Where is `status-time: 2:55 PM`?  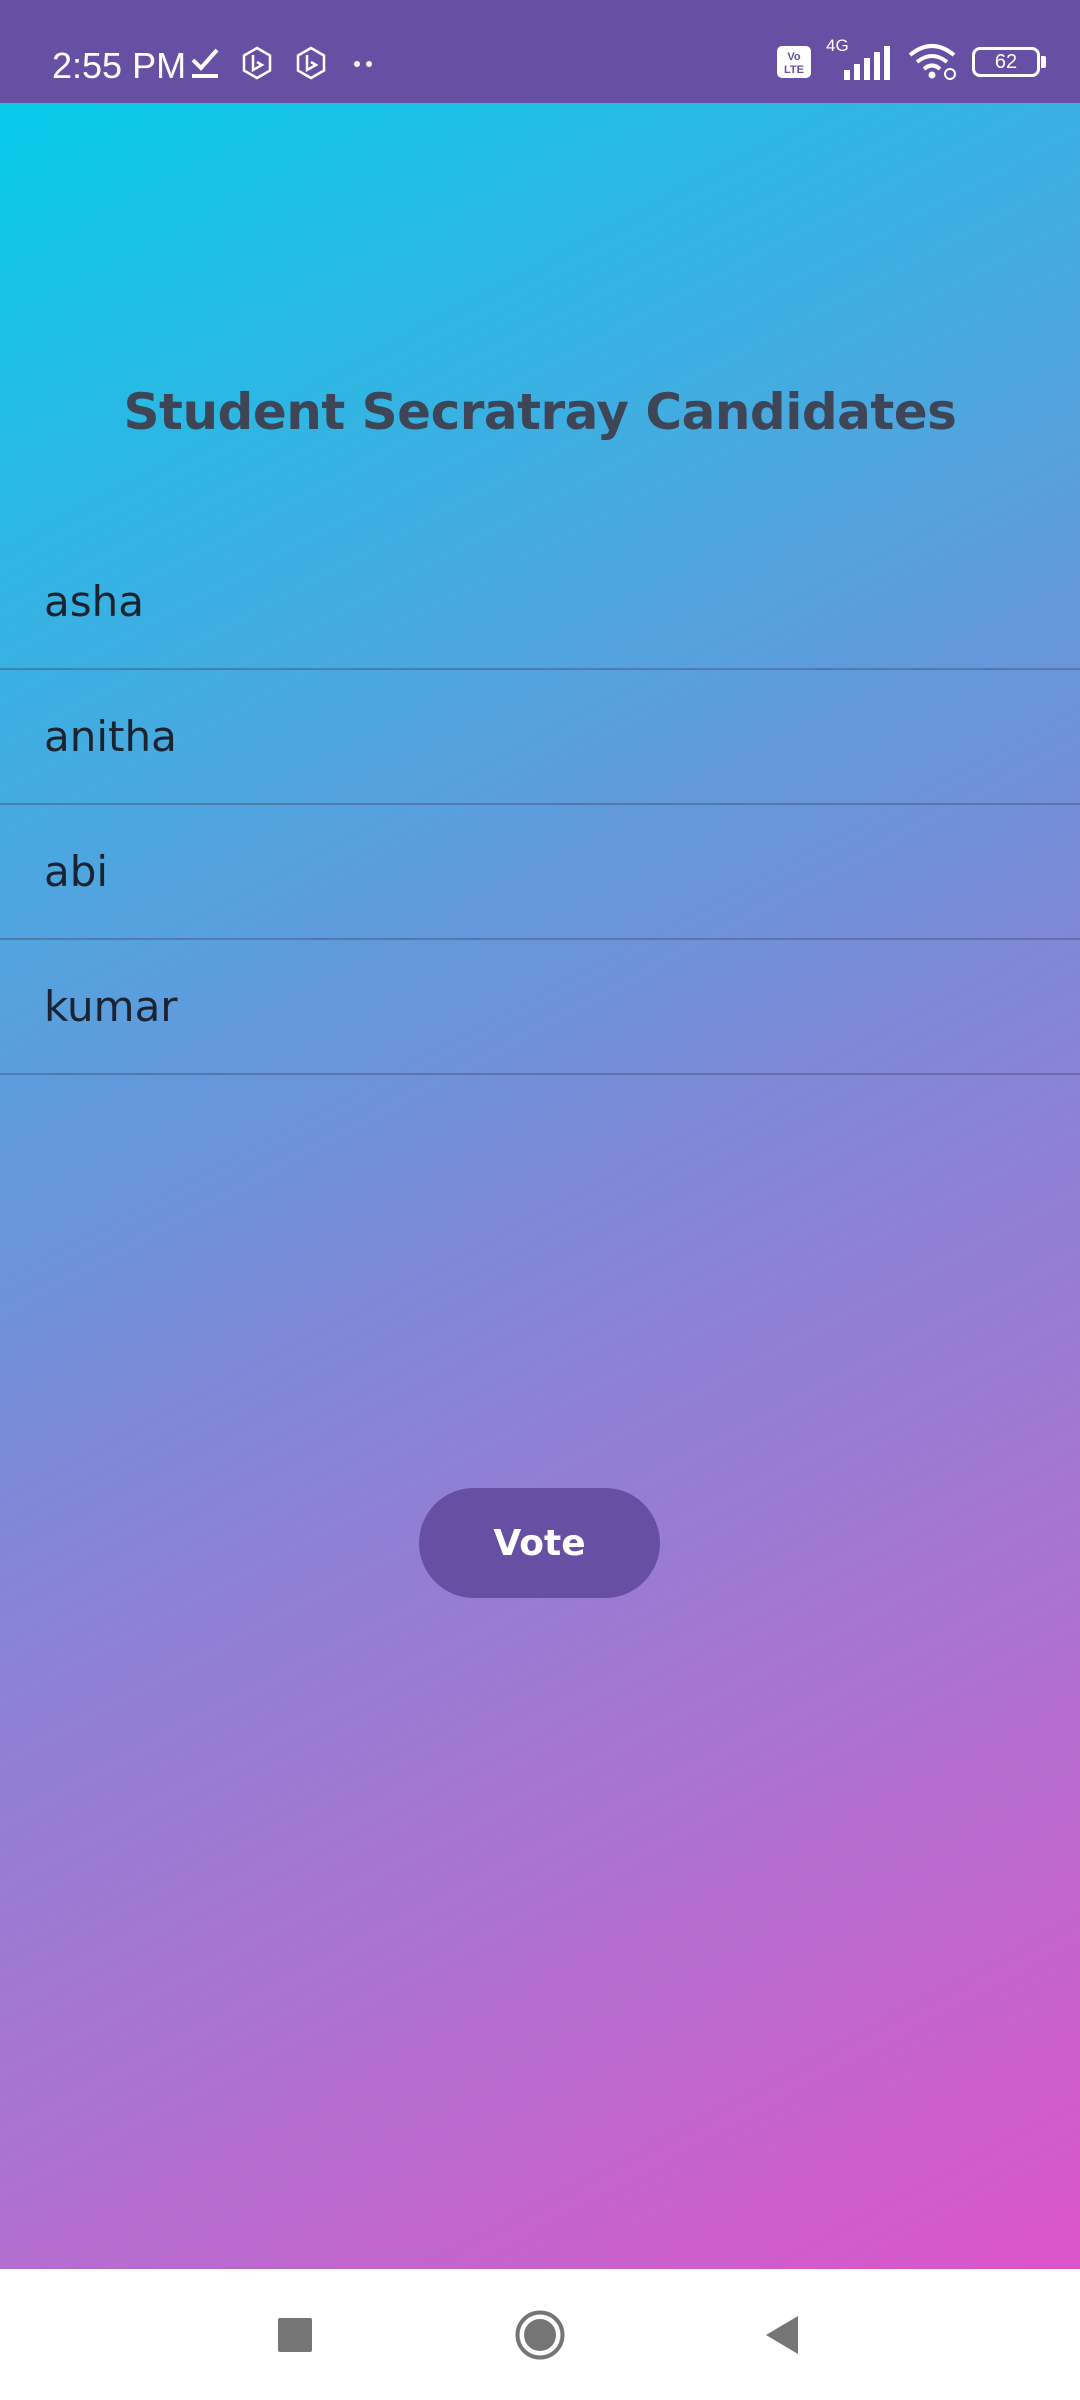
status-time: 2:55 PM is located at coordinates (119, 65).